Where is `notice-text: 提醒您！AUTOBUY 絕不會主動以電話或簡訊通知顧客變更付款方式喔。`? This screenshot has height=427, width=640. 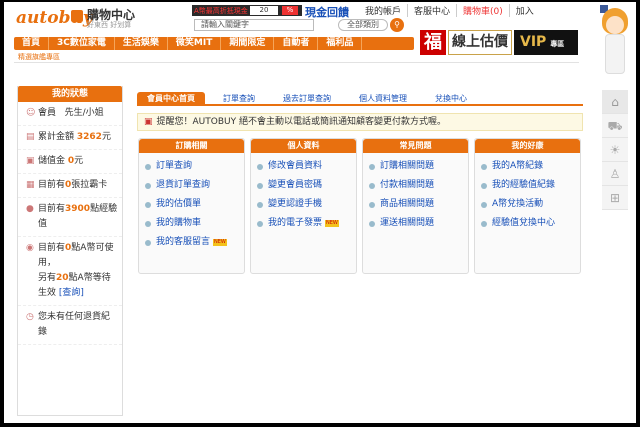
notice-text: 提醒您！AUTOBUY 絕不會主動以電話或簡訊通知顧客變更付款方式喔。 is located at coordinates (301, 122).